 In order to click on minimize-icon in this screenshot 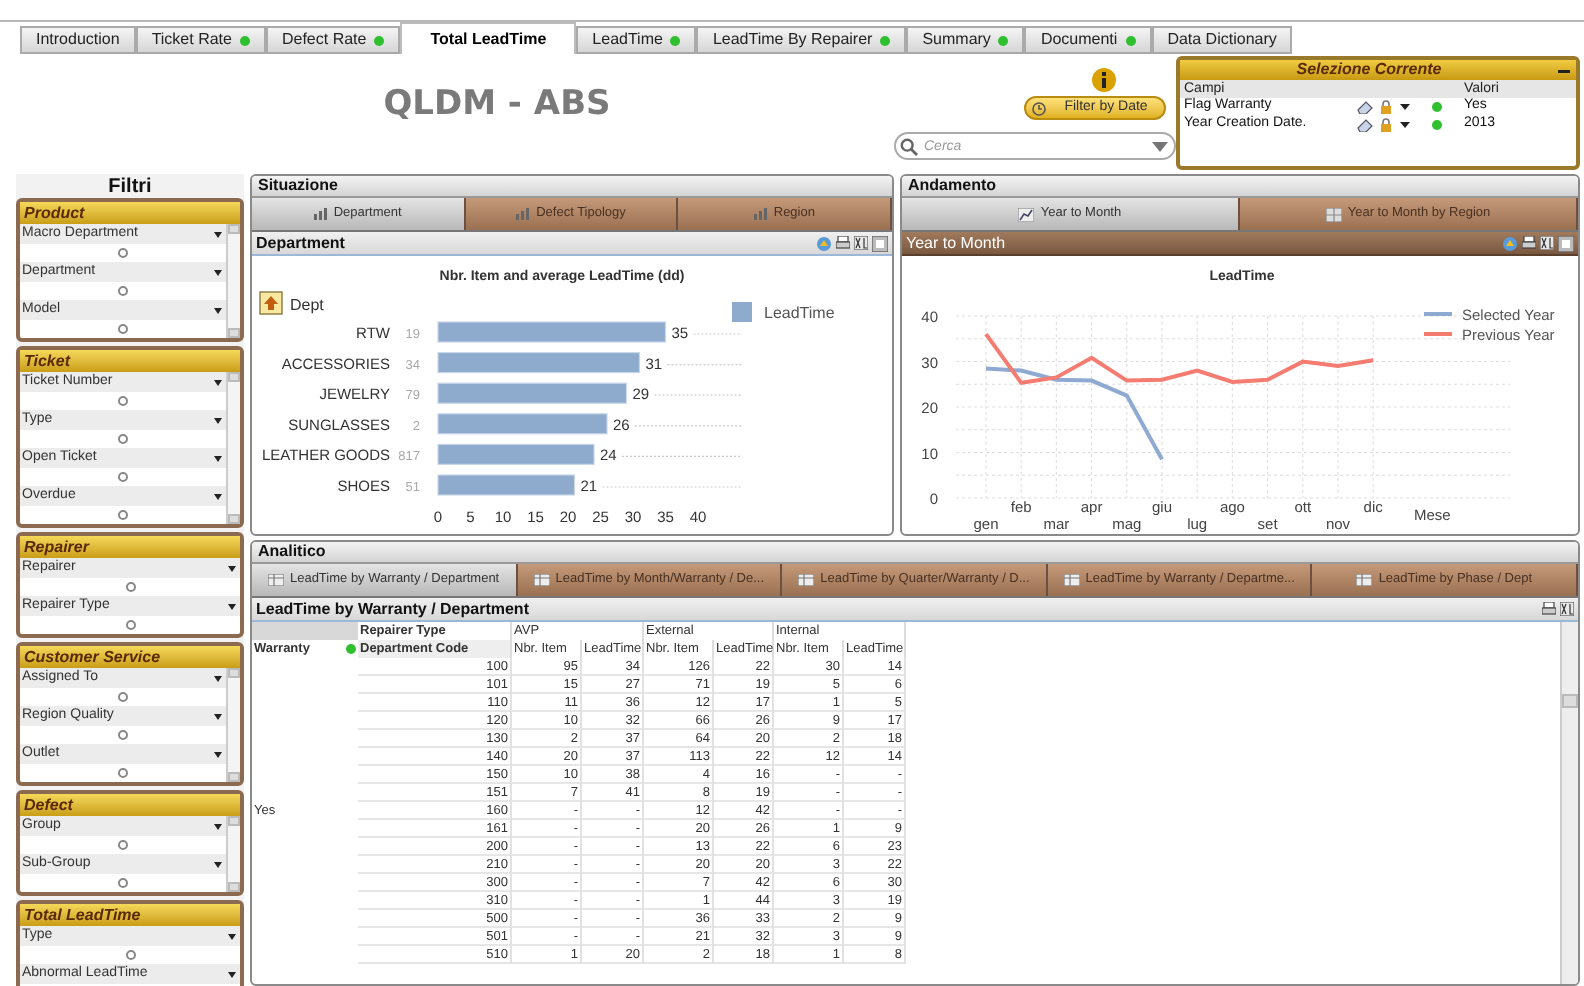, I will do `click(1564, 70)`.